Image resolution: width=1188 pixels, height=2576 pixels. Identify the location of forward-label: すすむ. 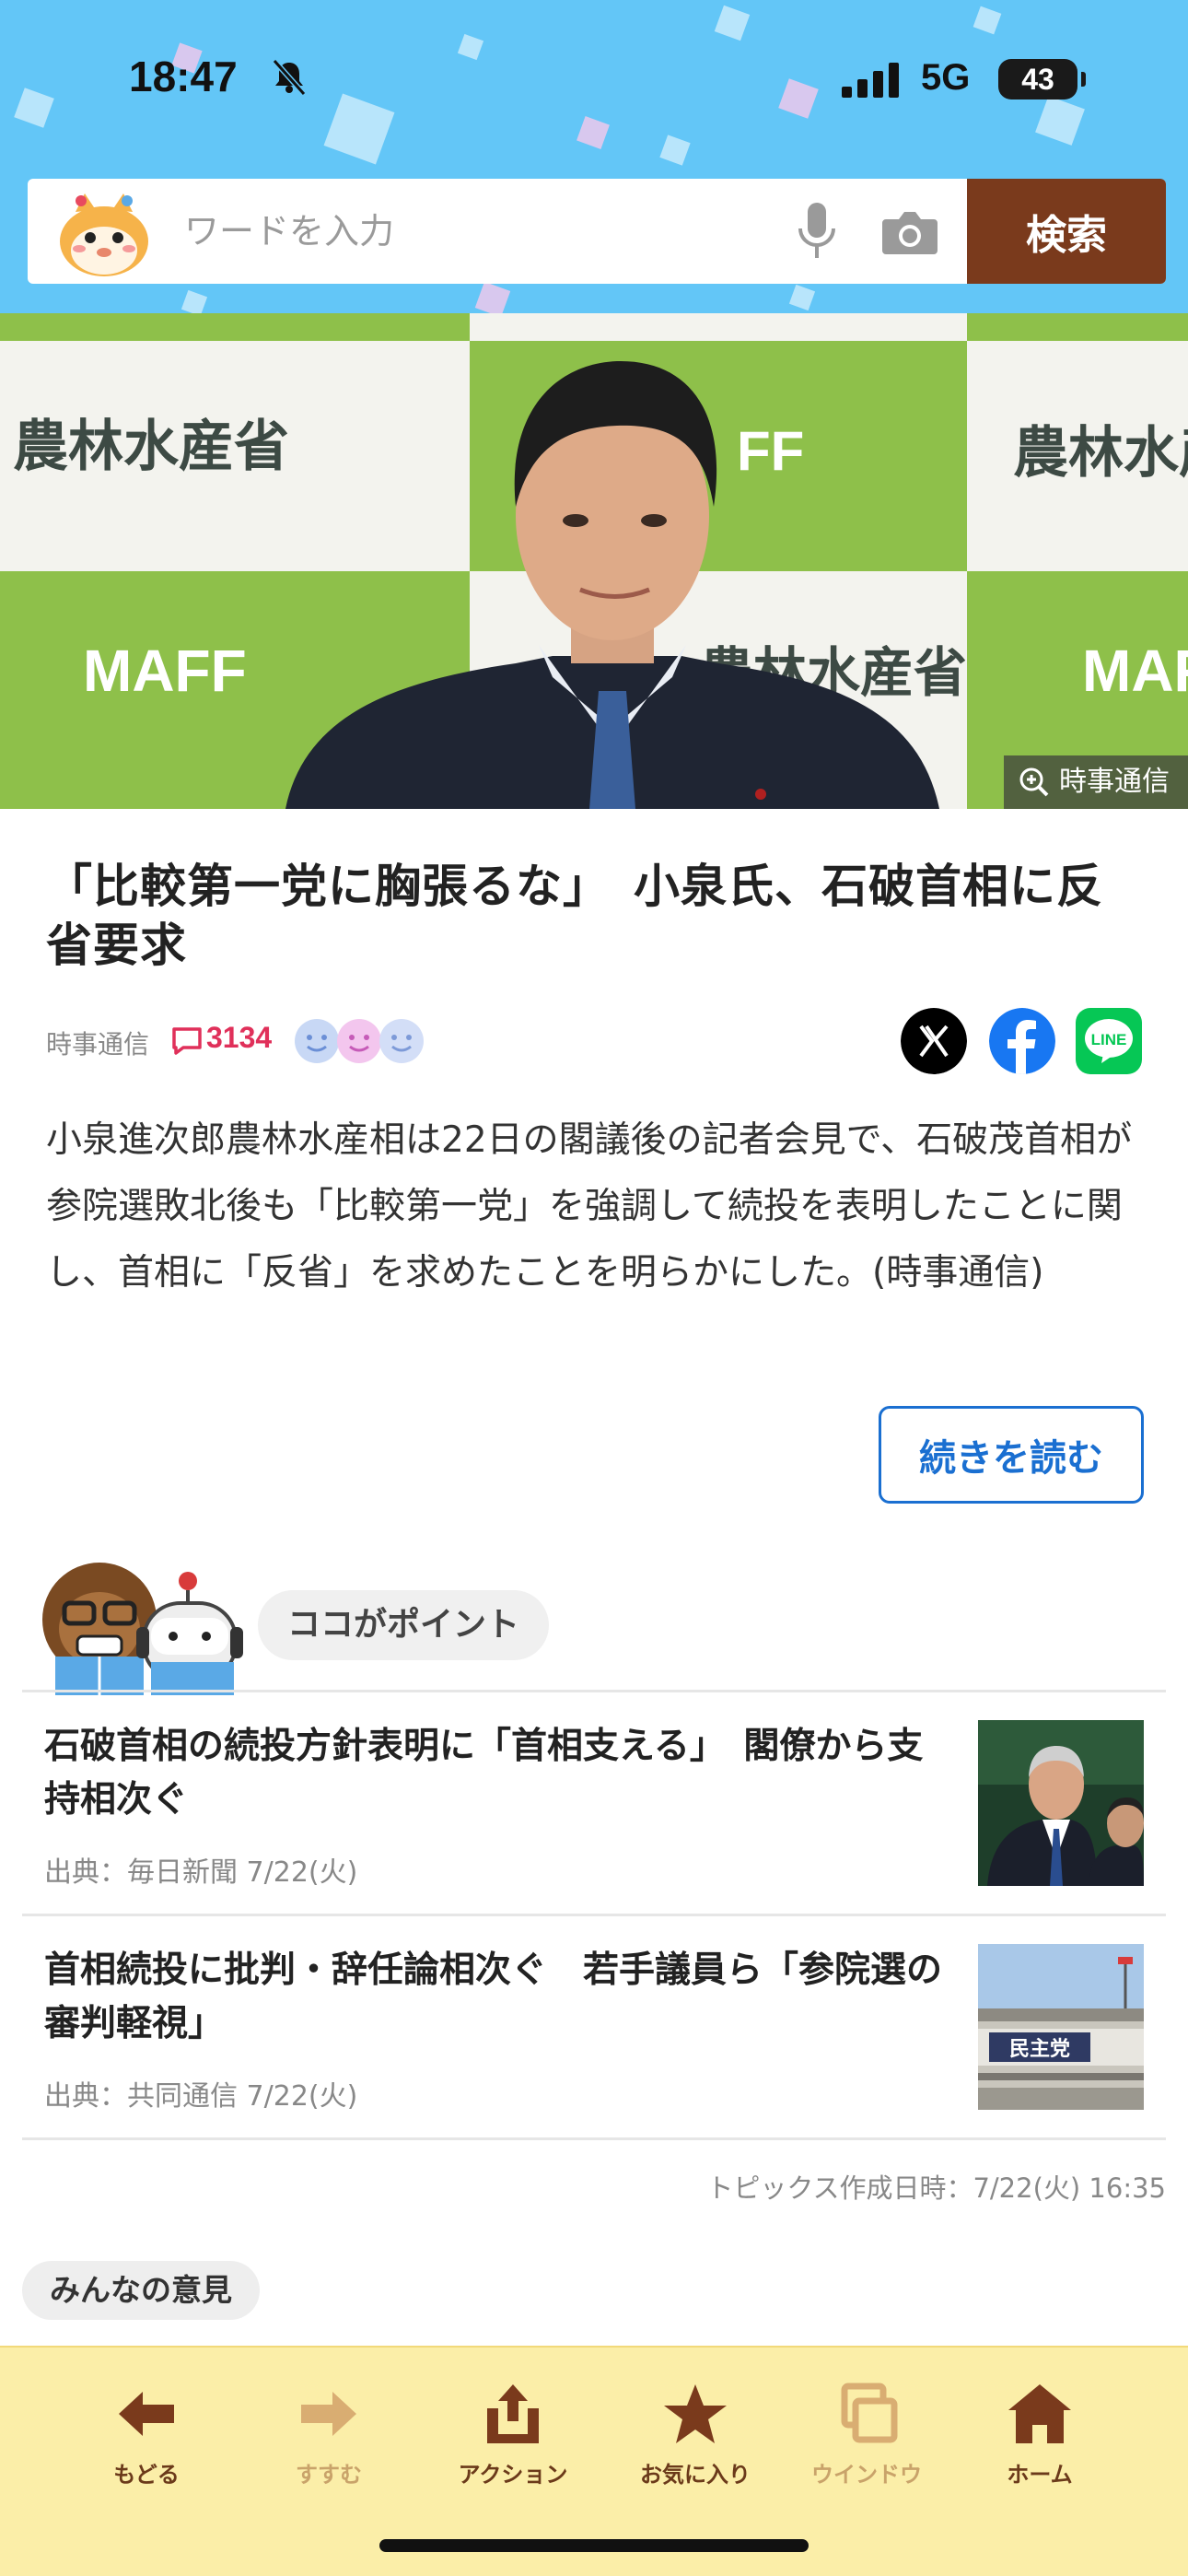
(329, 2475).